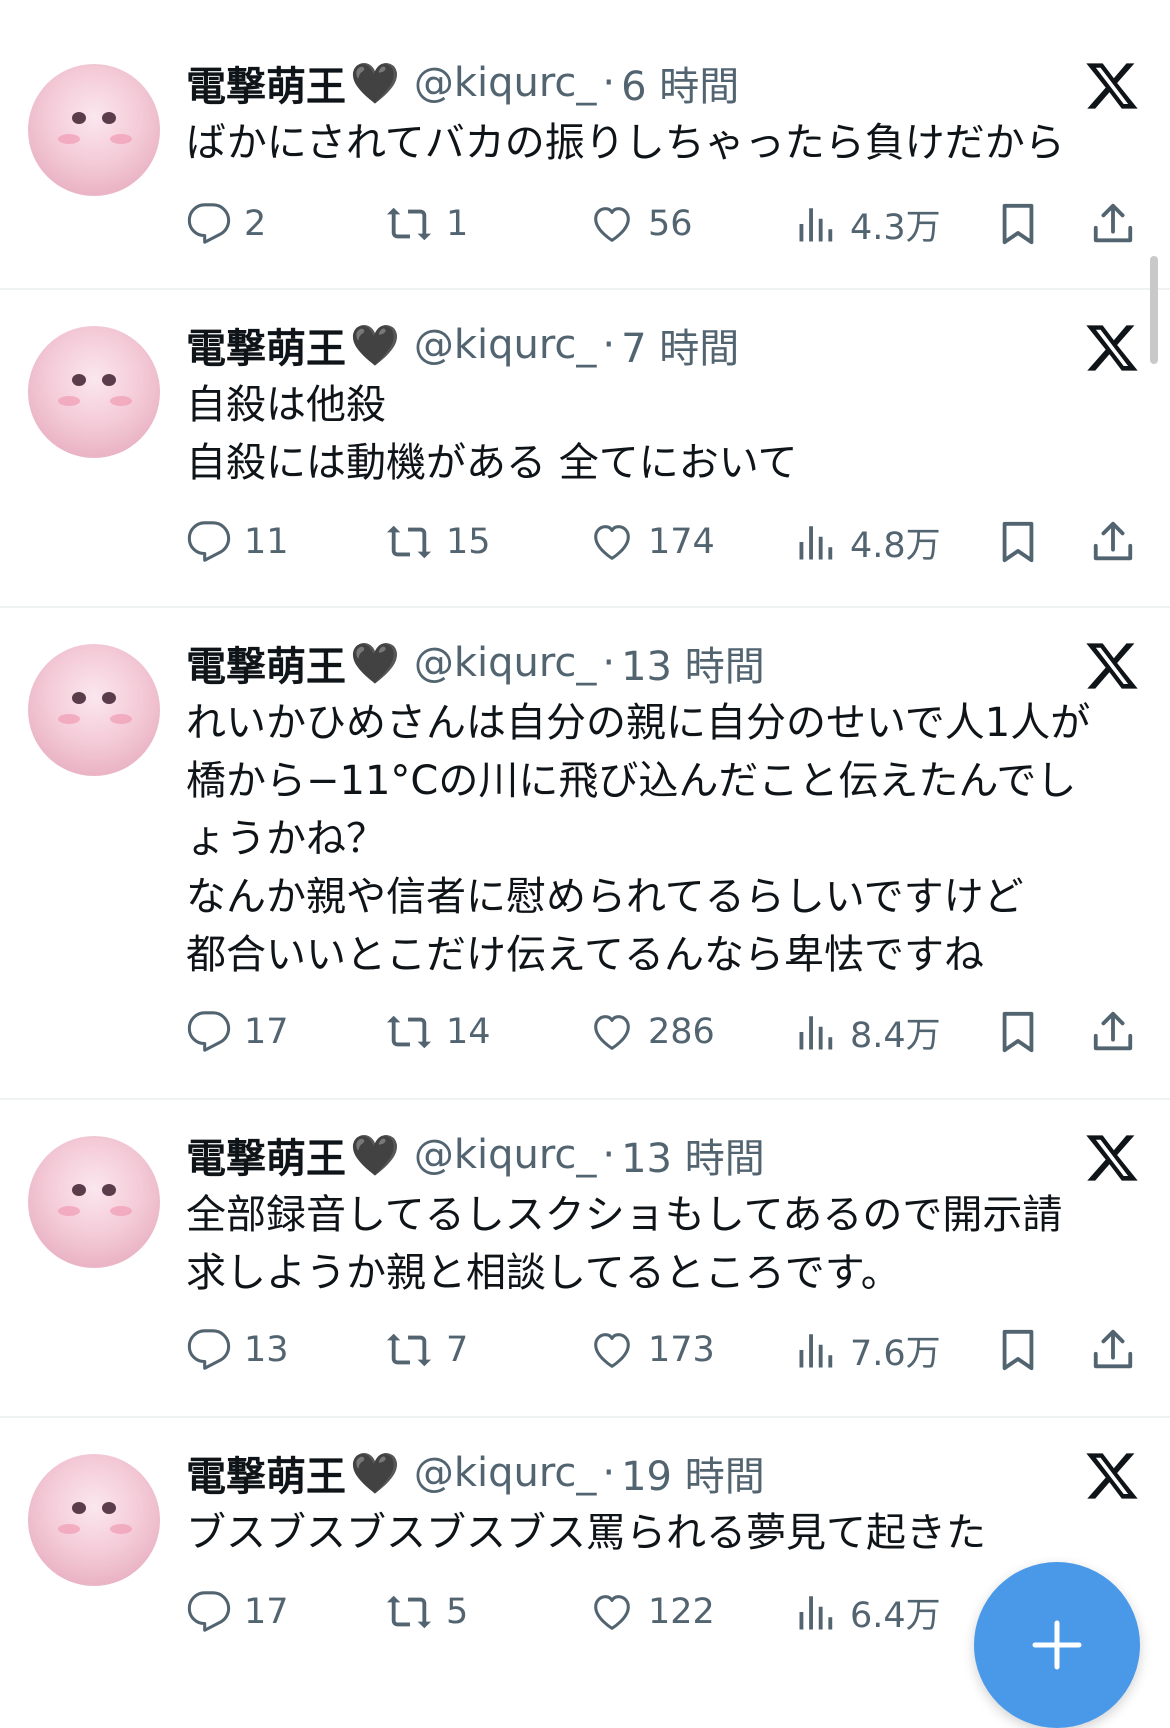  What do you see at coordinates (681, 1612) in the screenshot?
I see `like-count: 122` at bounding box center [681, 1612].